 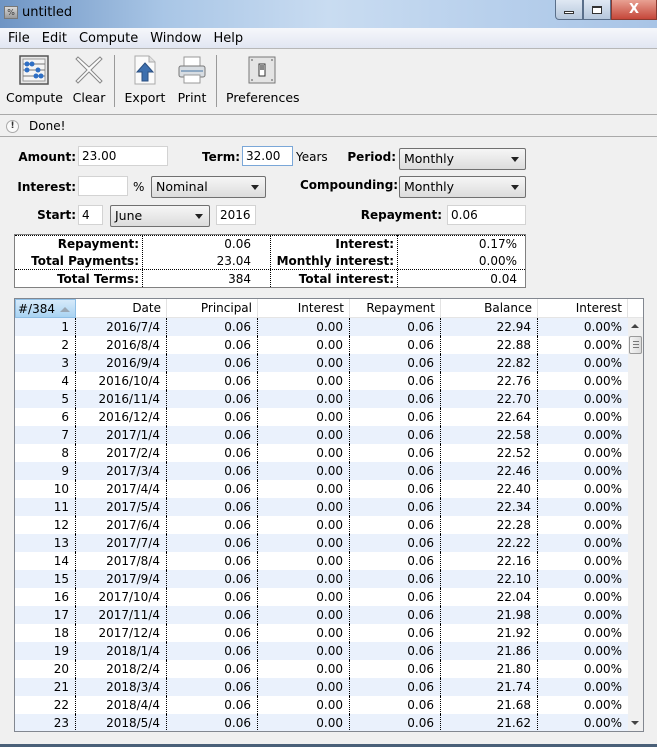 I want to click on interest-input, so click(x=103, y=186).